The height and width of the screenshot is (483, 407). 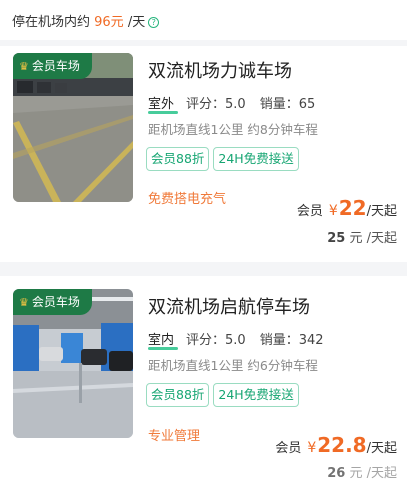 I want to click on lot-name: 双流机场启航停车场, so click(x=229, y=306).